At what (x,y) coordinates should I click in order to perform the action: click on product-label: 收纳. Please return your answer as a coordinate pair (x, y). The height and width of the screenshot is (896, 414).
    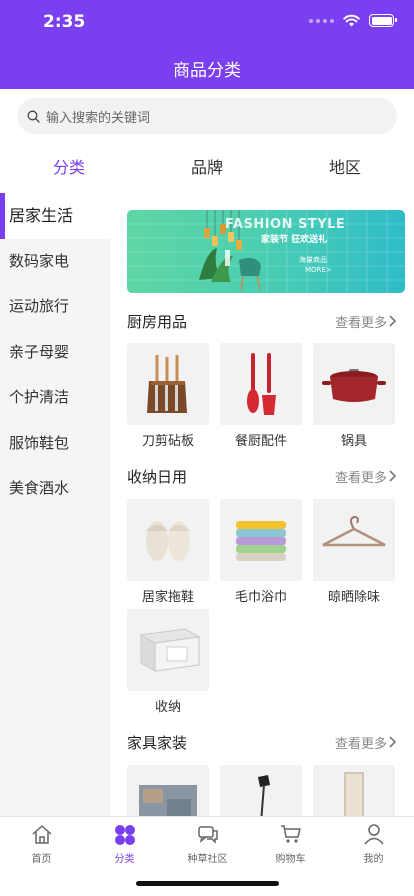
    Looking at the image, I should click on (167, 707).